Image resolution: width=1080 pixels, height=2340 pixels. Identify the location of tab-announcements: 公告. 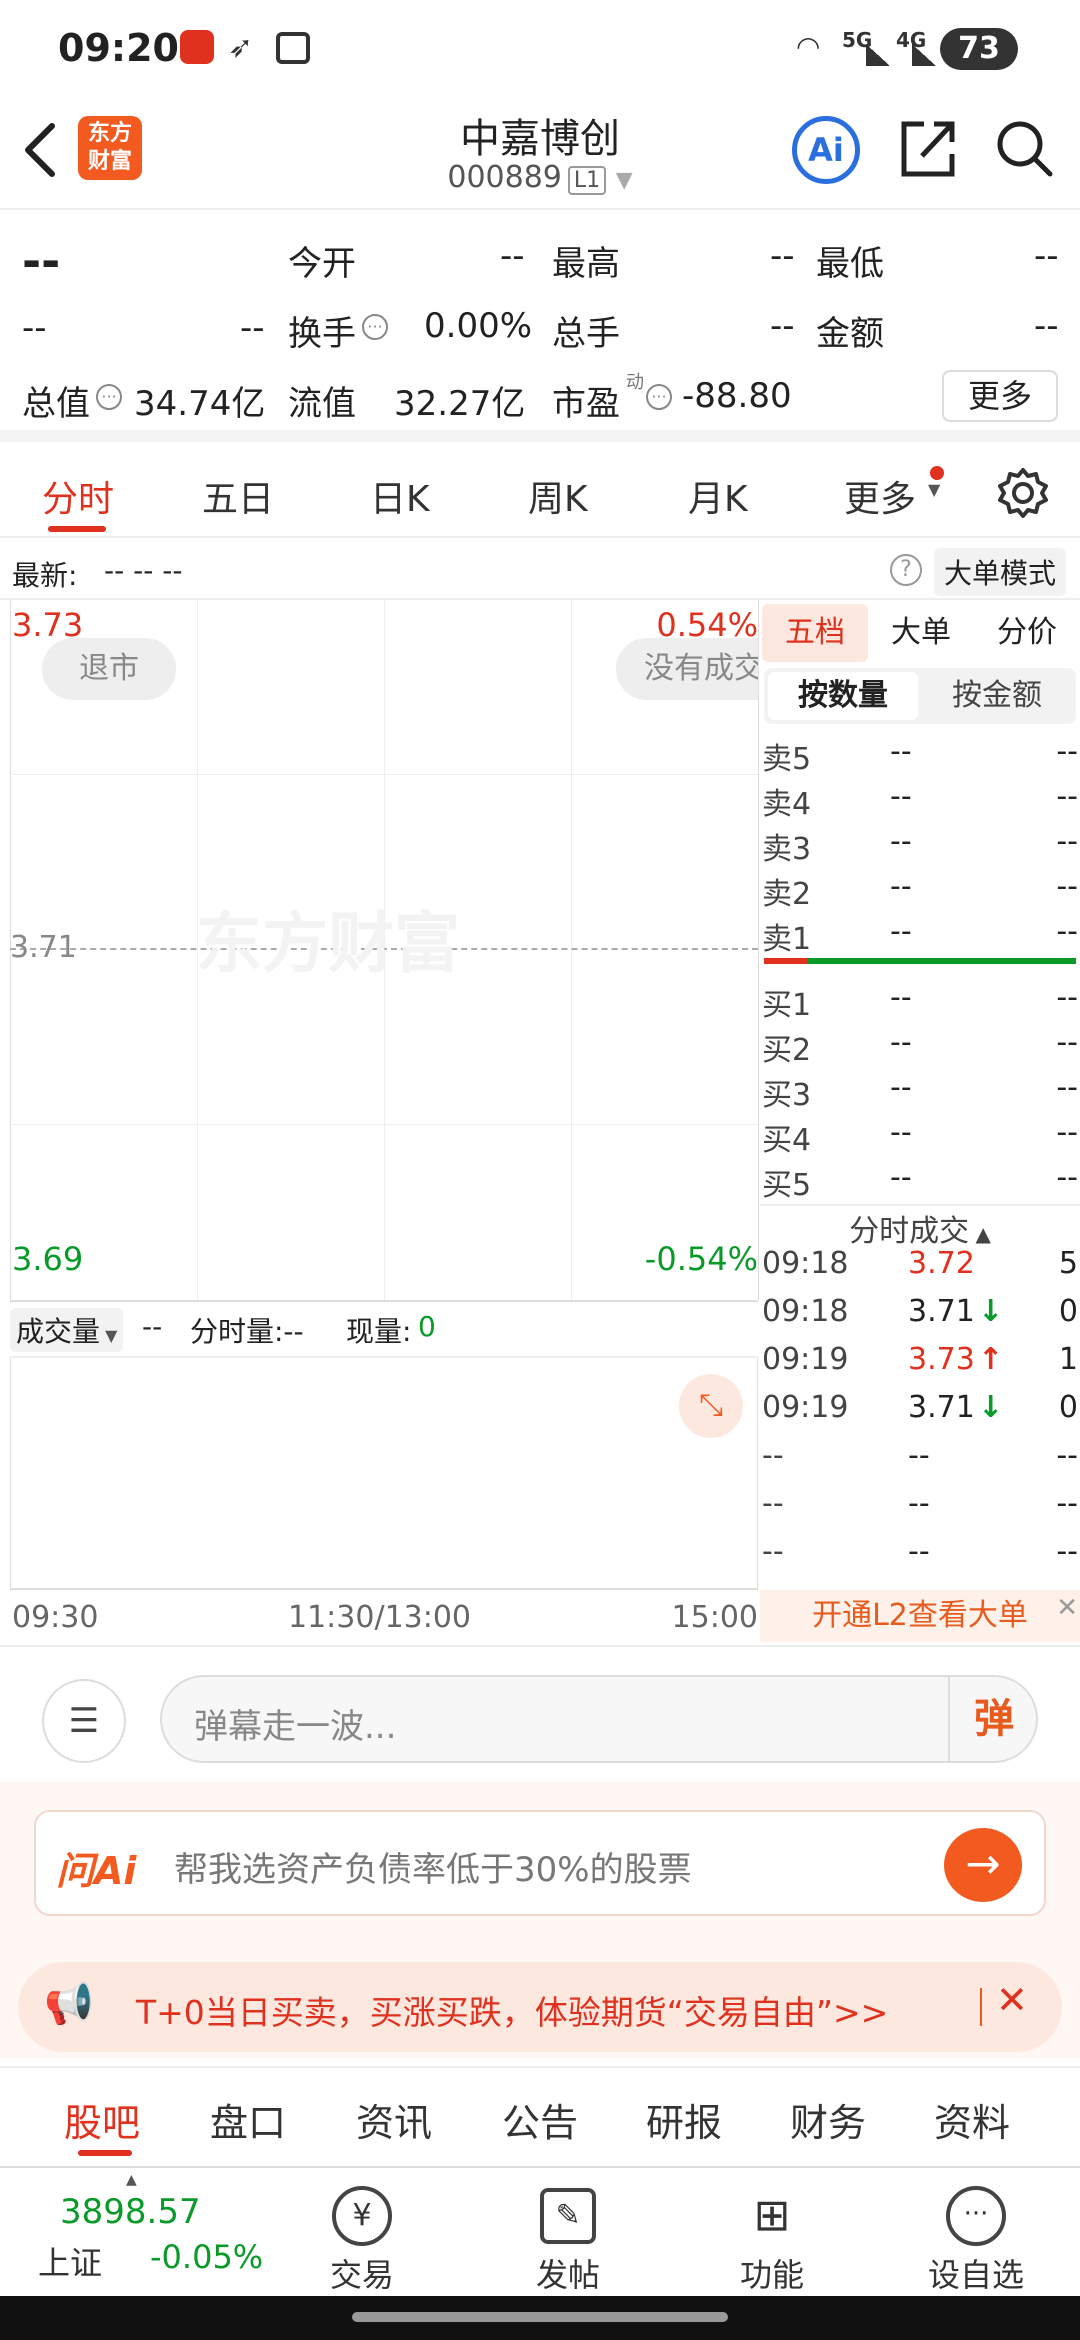
(540, 2119).